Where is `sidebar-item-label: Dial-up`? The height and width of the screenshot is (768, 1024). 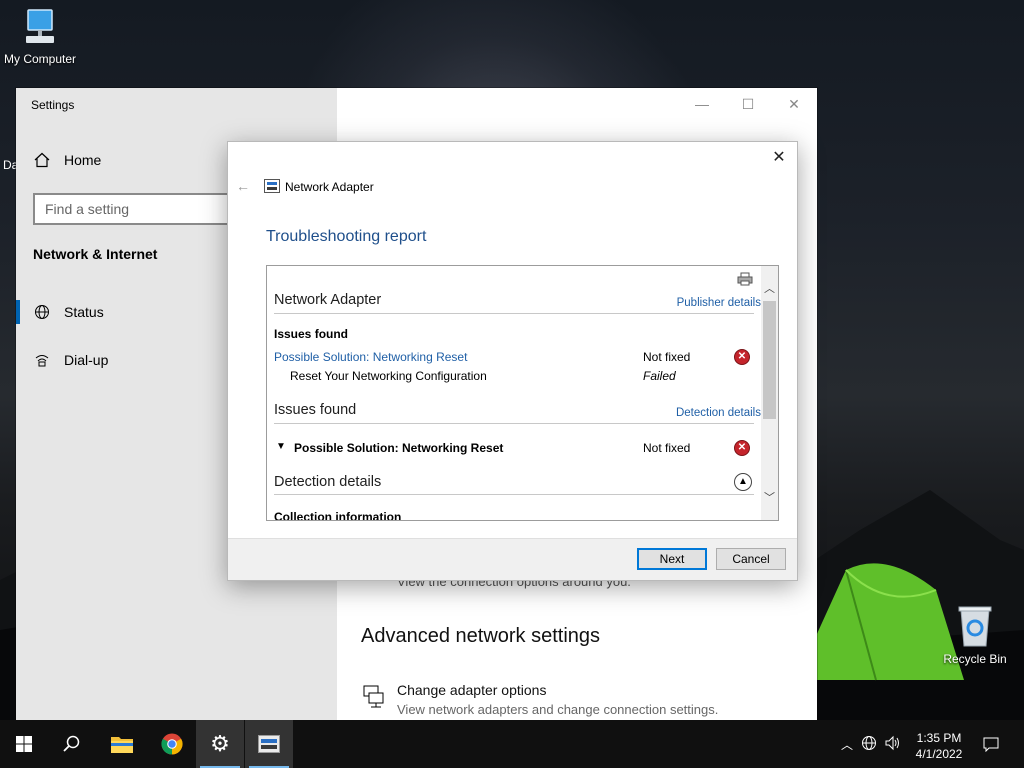 sidebar-item-label: Dial-up is located at coordinates (86, 360).